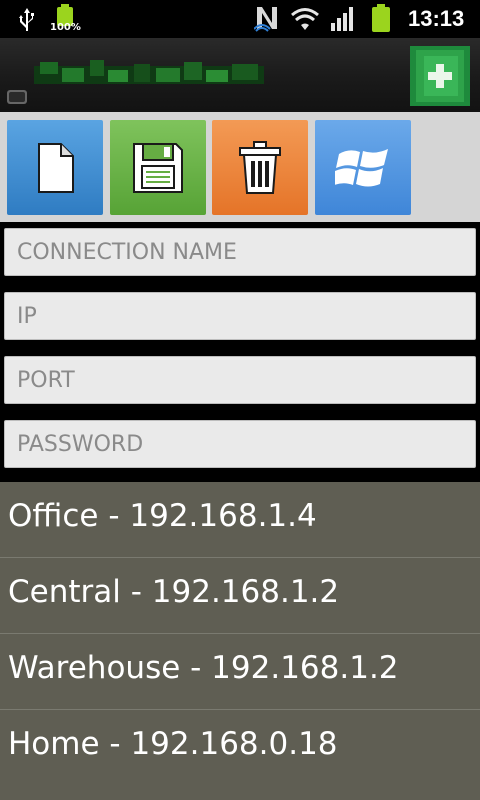 This screenshot has height=800, width=480. I want to click on ip-input, so click(240, 316).